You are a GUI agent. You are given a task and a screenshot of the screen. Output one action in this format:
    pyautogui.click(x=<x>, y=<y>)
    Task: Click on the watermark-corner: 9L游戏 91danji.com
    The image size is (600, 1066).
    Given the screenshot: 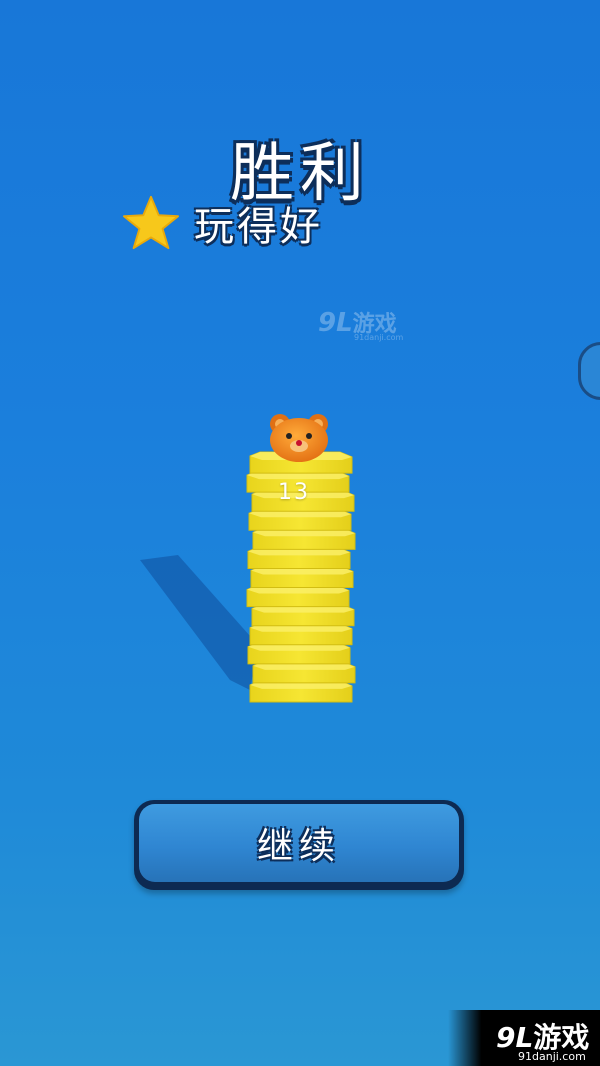 What is the action you would take?
    pyautogui.click(x=524, y=1038)
    